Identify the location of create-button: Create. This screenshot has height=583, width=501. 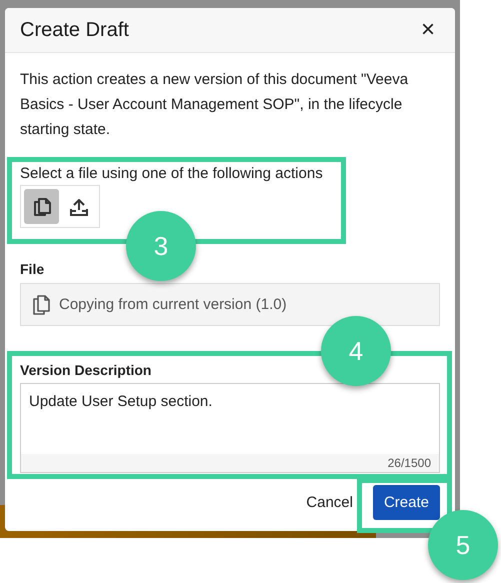
(406, 502).